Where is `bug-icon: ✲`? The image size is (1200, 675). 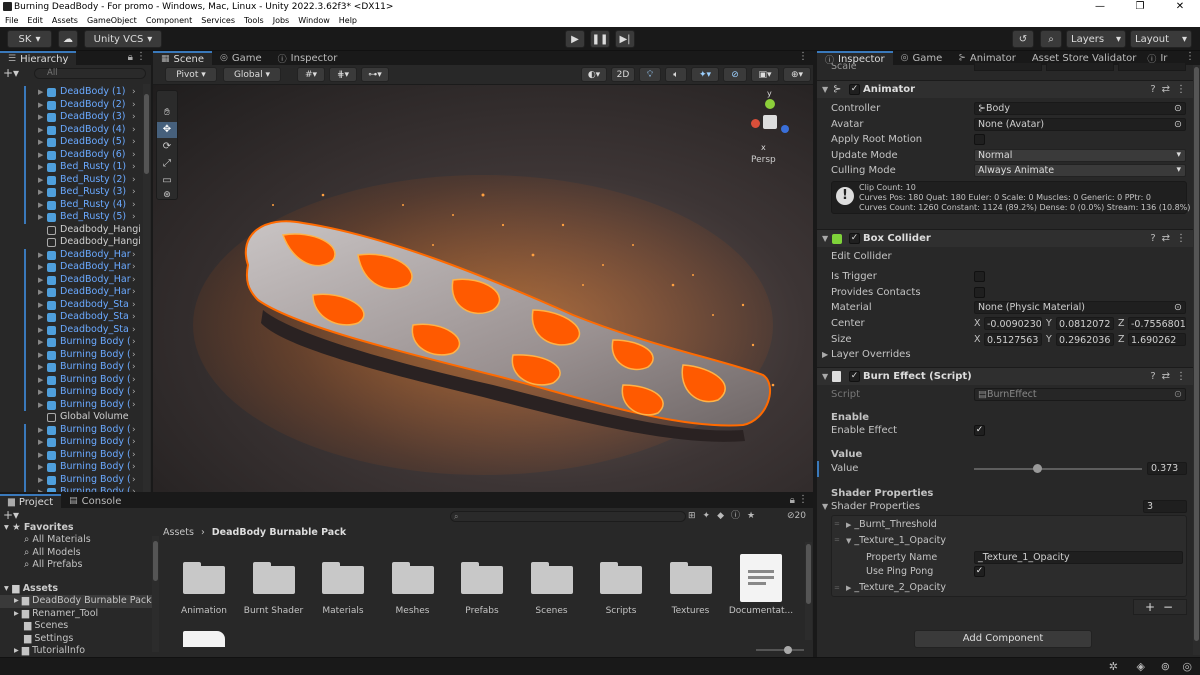
bug-icon: ✲ is located at coordinates (1113, 666).